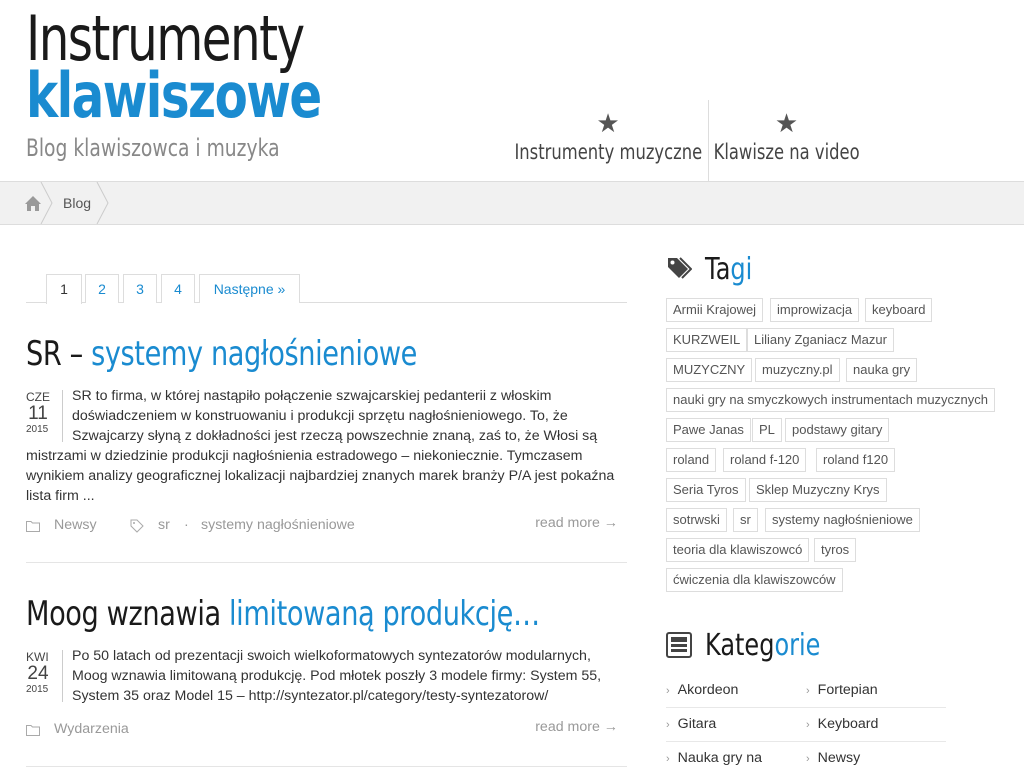 The width and height of the screenshot is (1024, 768). Describe the element at coordinates (754, 580) in the screenshot. I see `tag-link: ćwiczenia dla klawiszowców` at that location.